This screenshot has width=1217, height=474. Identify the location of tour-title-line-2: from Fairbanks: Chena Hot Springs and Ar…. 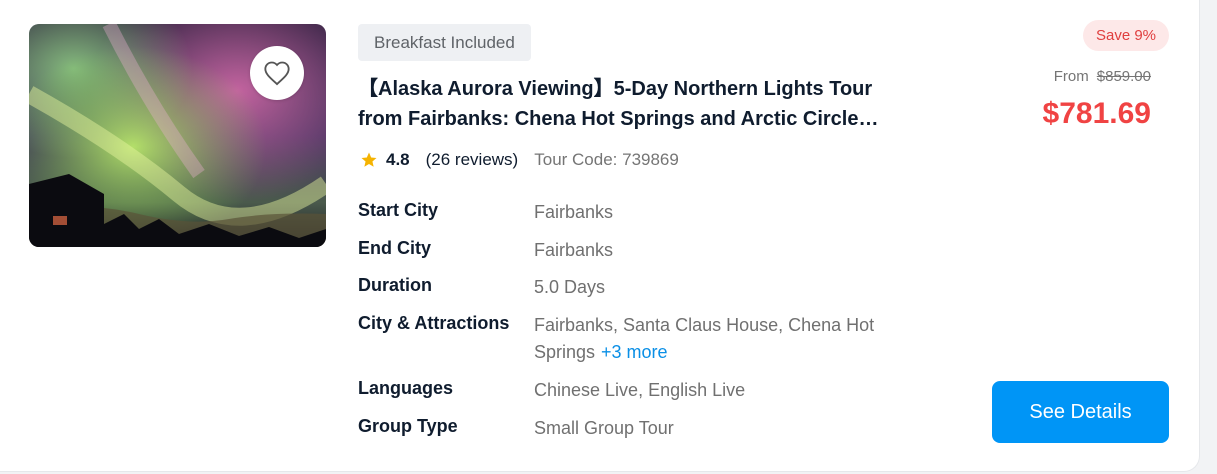
(618, 119).